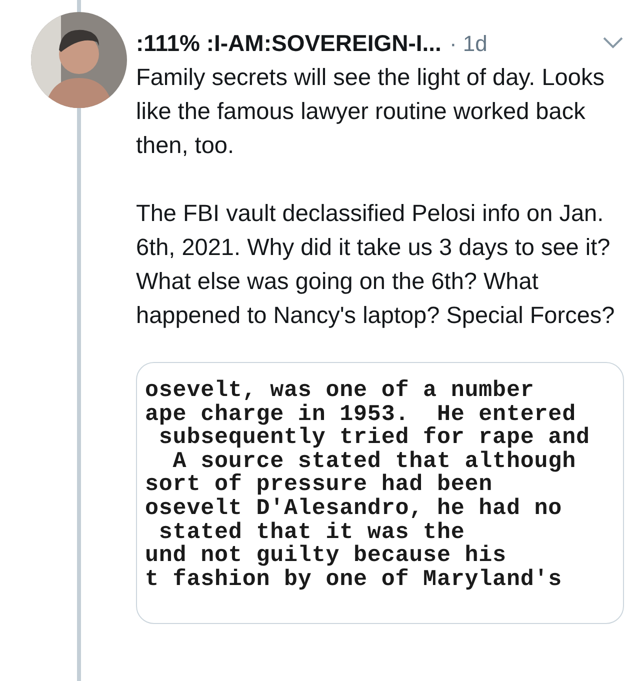 This screenshot has width=640, height=681. What do you see at coordinates (312, 532) in the screenshot?
I see `document-line: stated that it was the` at bounding box center [312, 532].